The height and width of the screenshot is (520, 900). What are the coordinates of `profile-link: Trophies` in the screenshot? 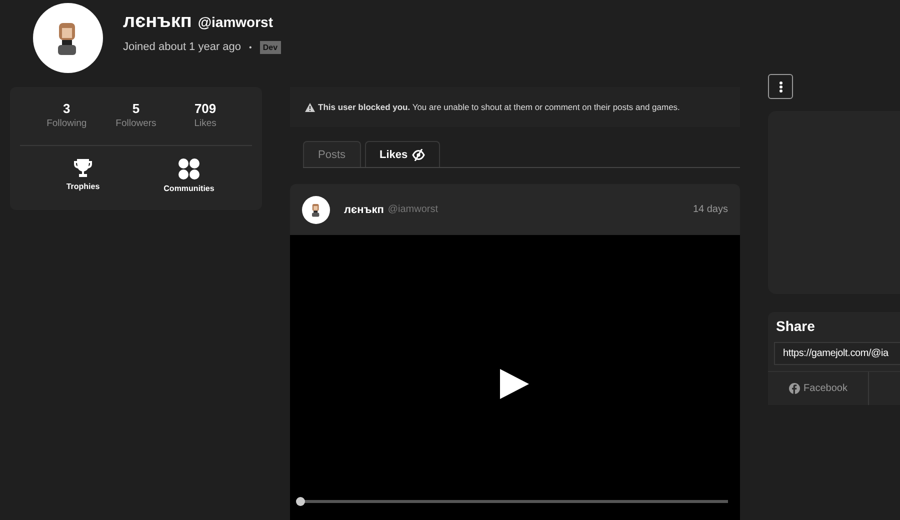 It's located at (83, 175).